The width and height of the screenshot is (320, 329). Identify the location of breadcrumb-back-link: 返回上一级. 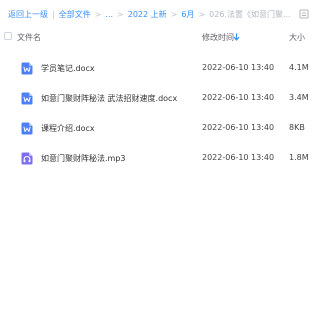
(28, 15).